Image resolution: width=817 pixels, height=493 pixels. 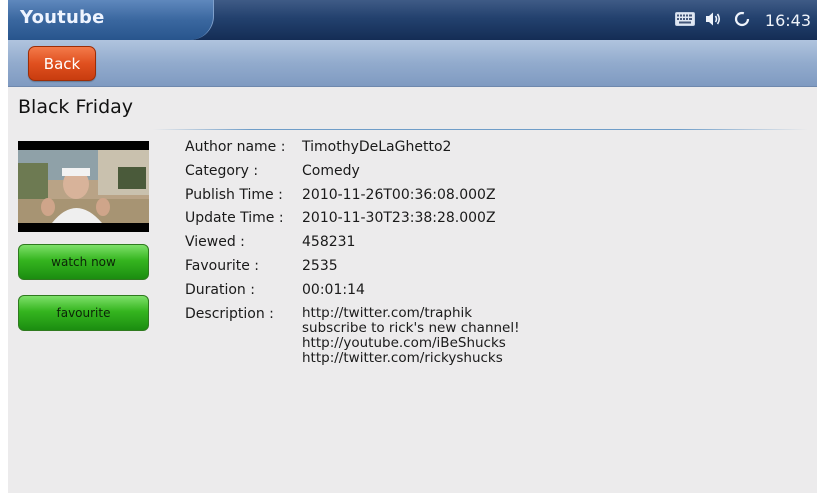 I want to click on category-label: Category :, so click(x=222, y=171).